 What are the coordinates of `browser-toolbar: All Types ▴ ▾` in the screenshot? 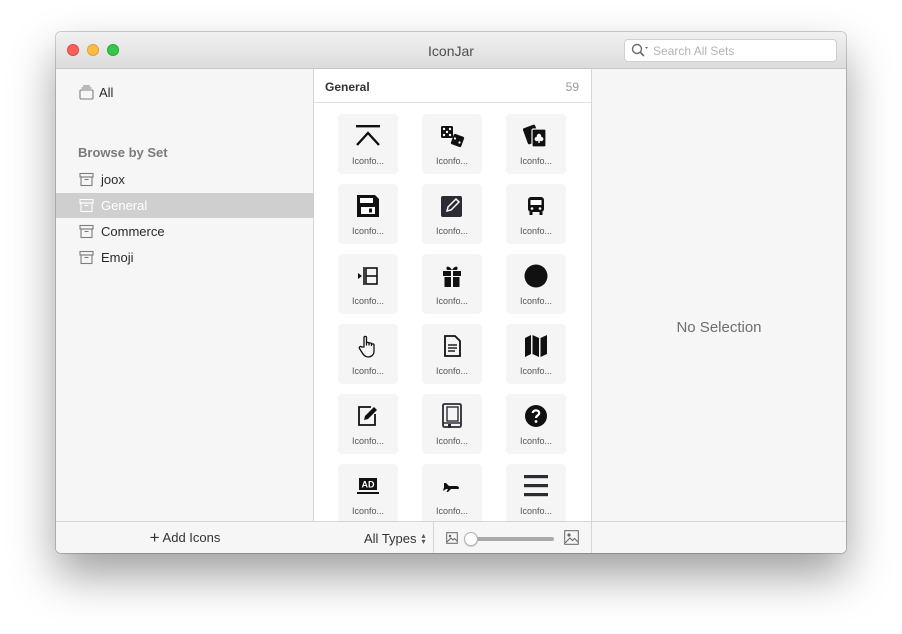 It's located at (452, 537).